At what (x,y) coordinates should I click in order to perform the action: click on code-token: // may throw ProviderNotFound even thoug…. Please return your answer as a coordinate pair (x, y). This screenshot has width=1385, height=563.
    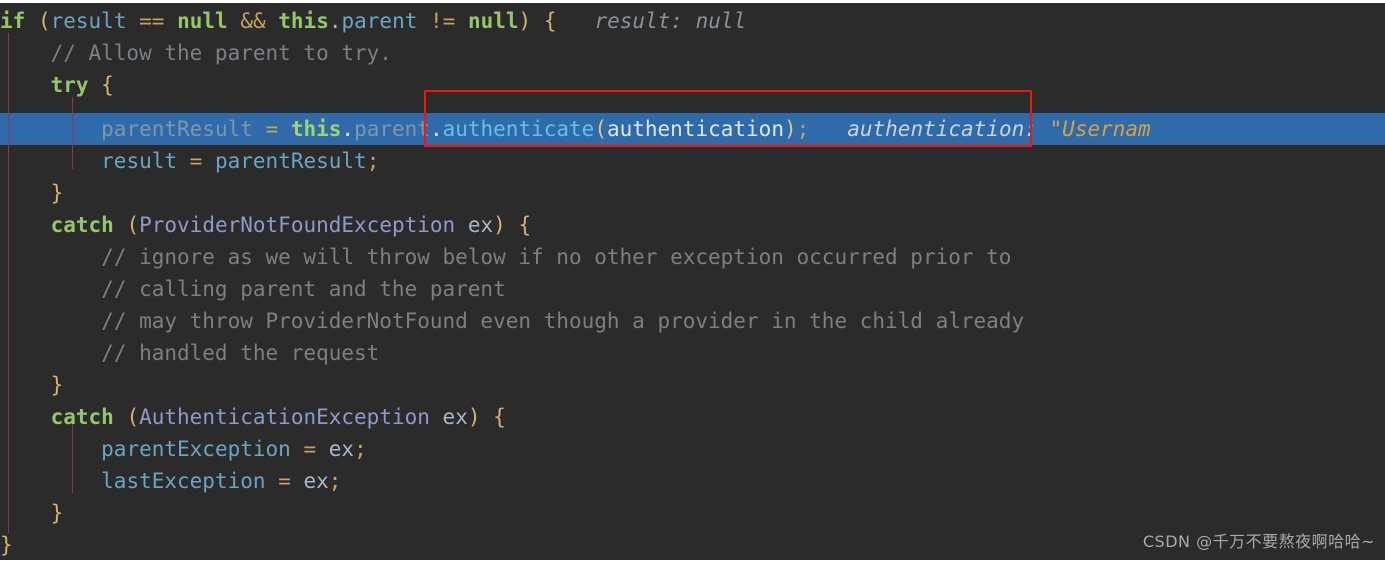
    Looking at the image, I should click on (512, 321).